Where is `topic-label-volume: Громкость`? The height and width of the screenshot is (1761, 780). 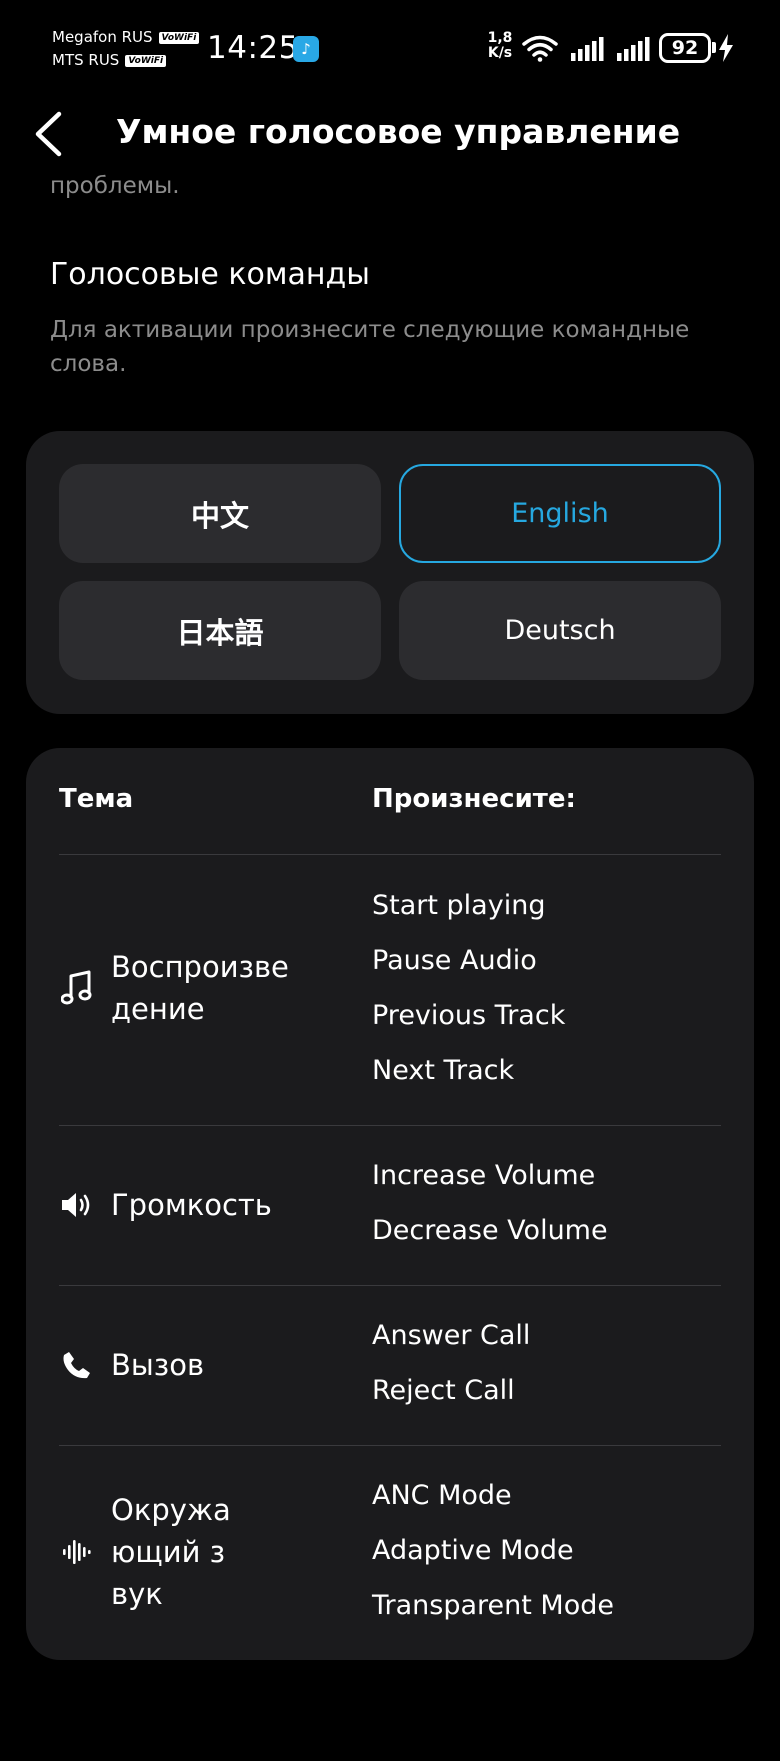 topic-label-volume: Громкость is located at coordinates (191, 1205).